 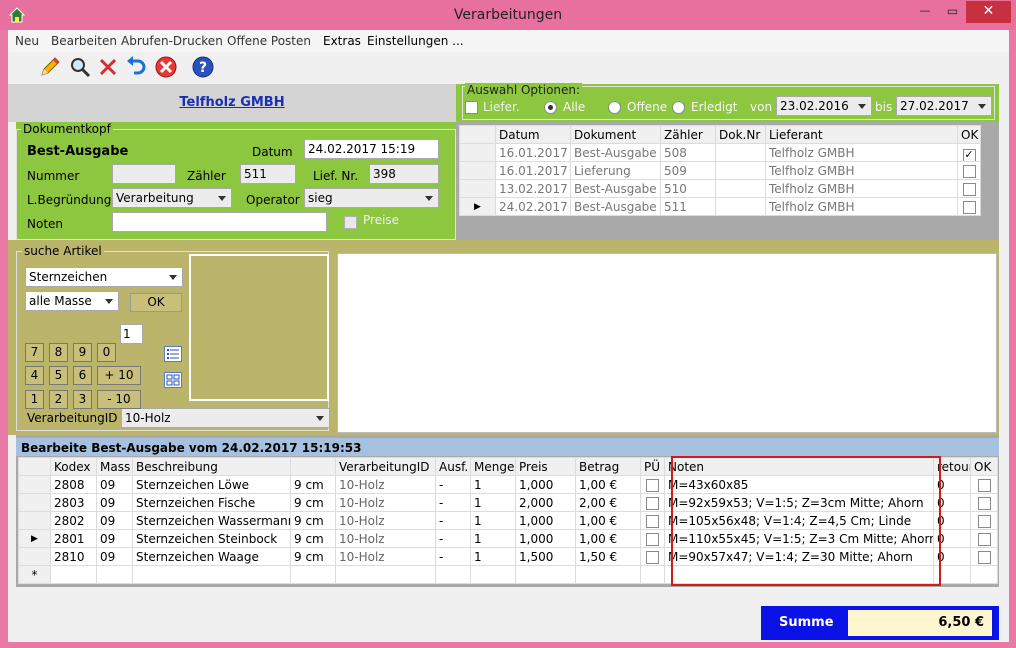 I want to click on delete-x-icon, so click(x=108, y=67).